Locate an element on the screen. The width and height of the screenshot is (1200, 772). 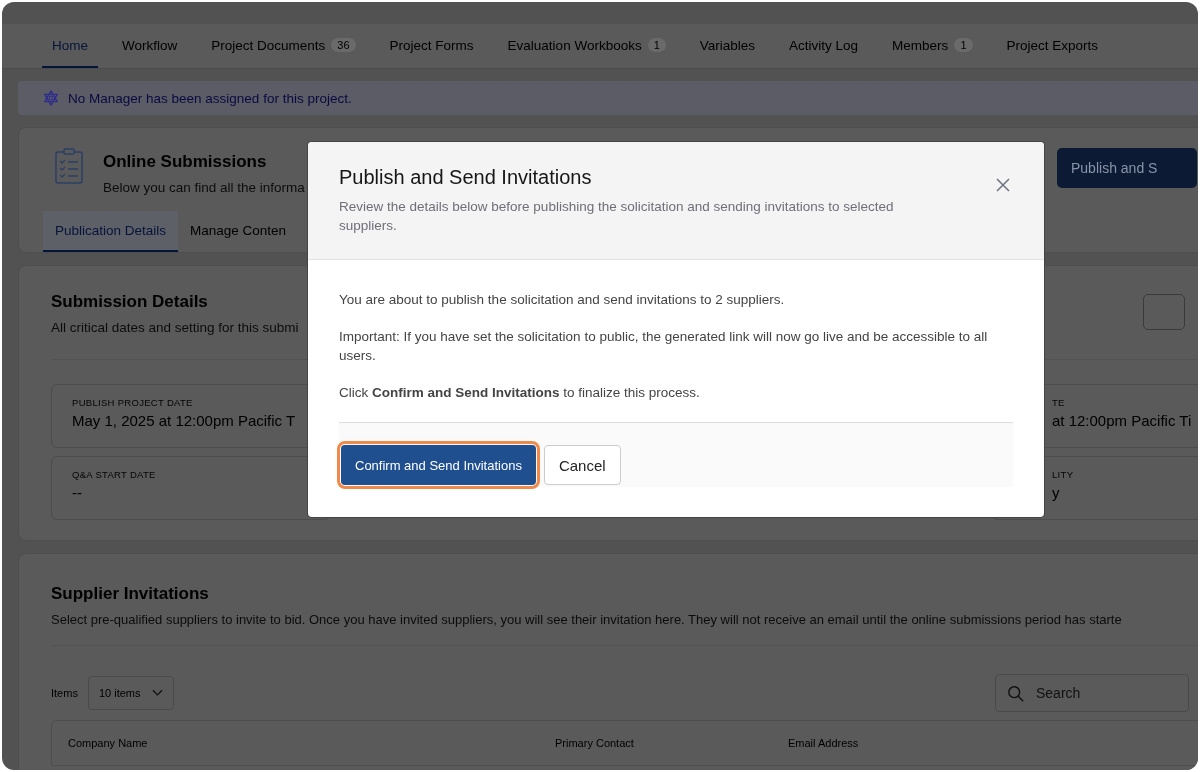
column-header: Primary Contact is located at coordinates (595, 743).